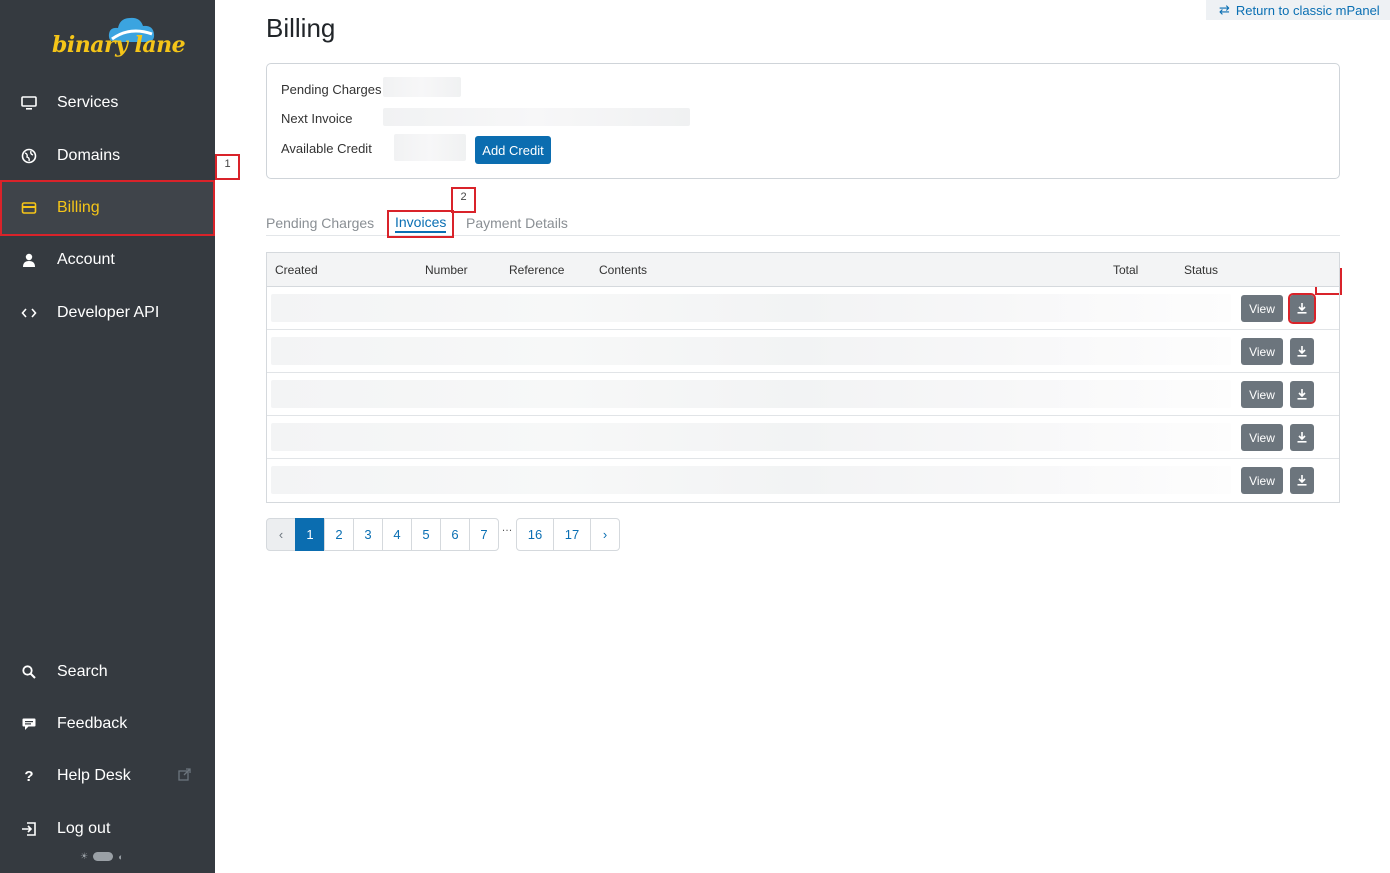 This screenshot has height=873, width=1390. I want to click on available-credit-value-redacted, so click(430, 147).